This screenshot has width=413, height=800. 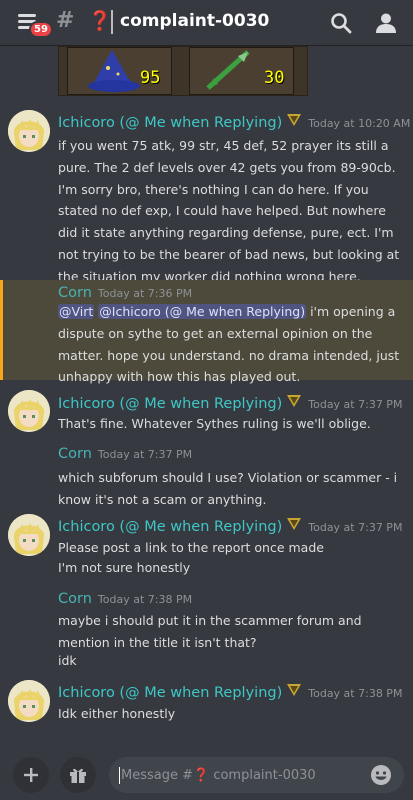 I want to click on members-icon, so click(x=386, y=23).